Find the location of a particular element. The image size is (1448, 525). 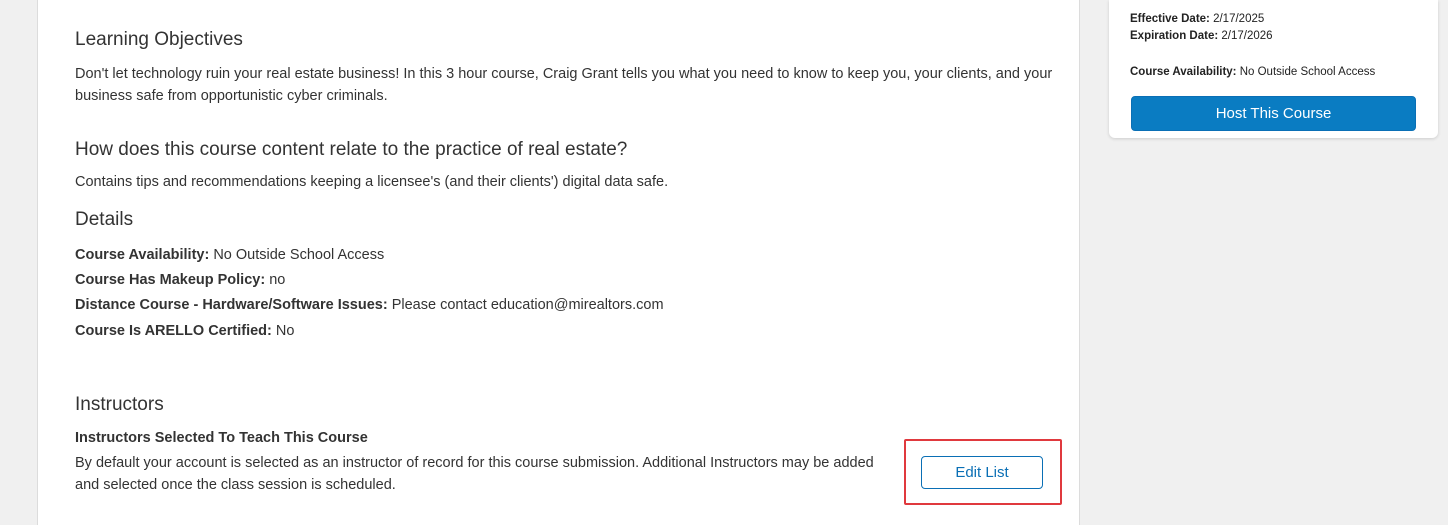

detail-label: Course Is ARELLO Certified: is located at coordinates (173, 331).